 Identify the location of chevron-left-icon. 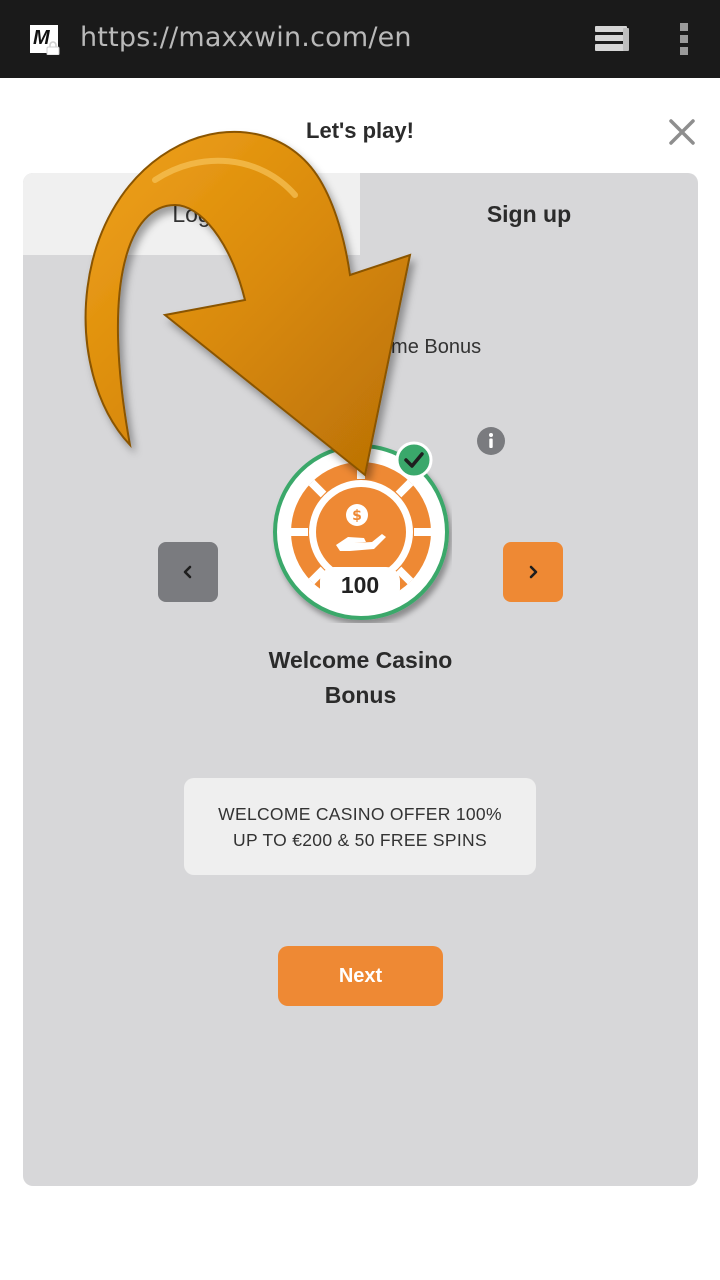
(187, 572).